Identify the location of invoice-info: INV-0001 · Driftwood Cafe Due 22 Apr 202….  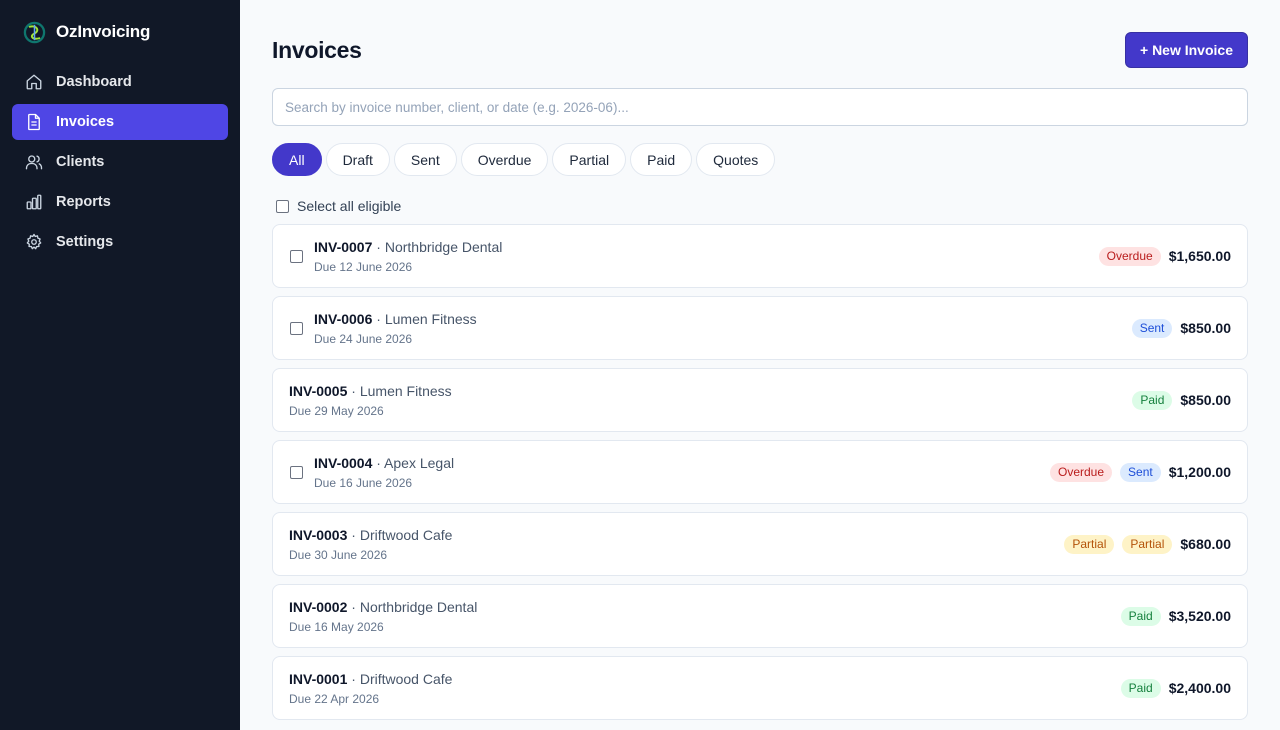
(370, 688).